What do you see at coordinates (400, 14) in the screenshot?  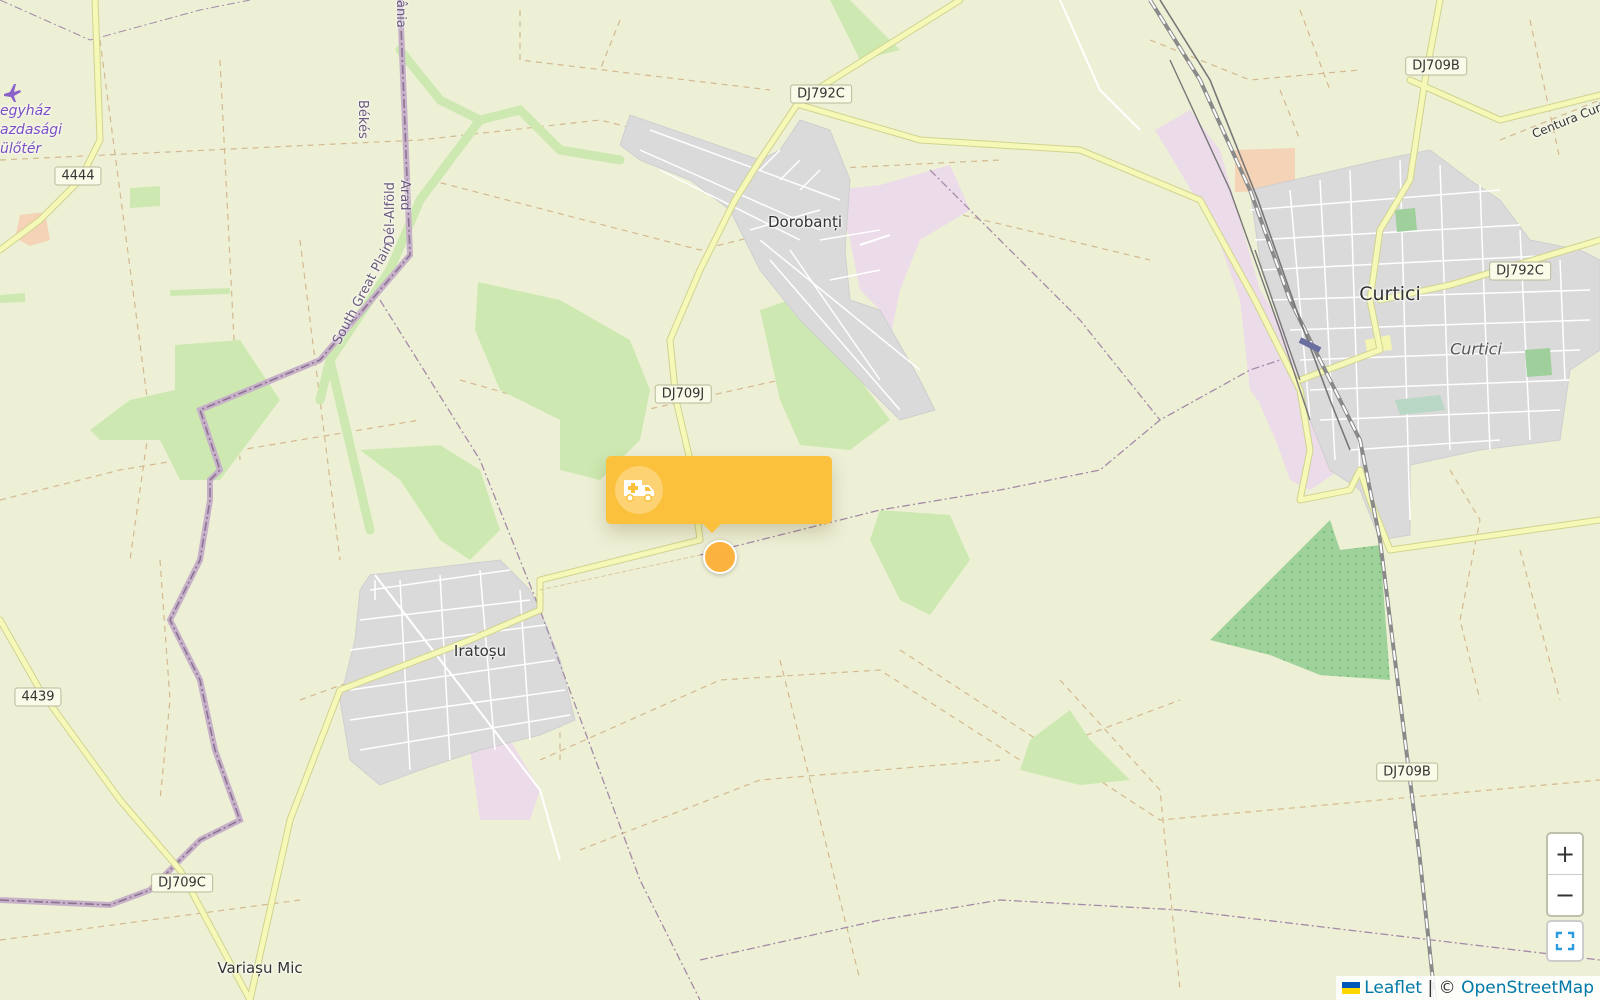 I see `boundary-label: ânia` at bounding box center [400, 14].